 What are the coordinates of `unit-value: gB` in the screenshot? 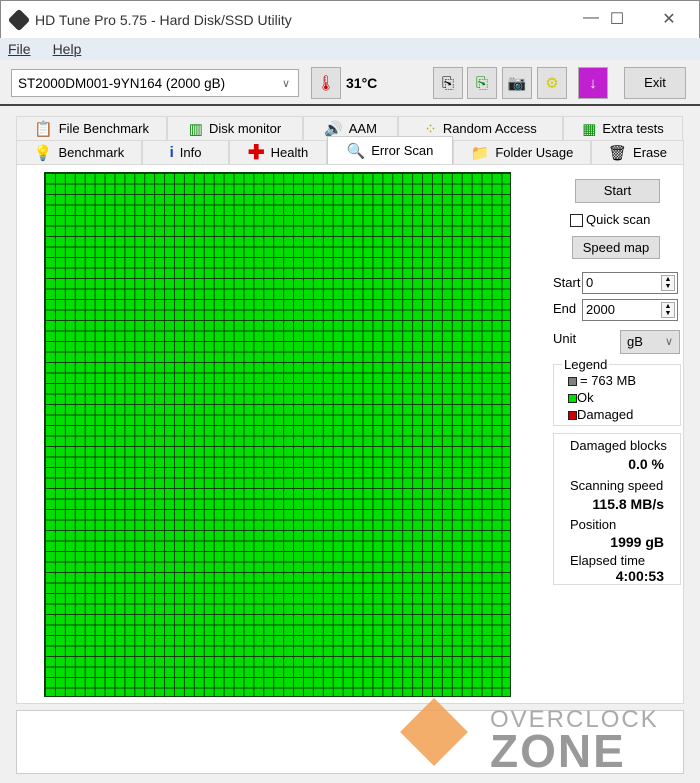 It's located at (635, 341).